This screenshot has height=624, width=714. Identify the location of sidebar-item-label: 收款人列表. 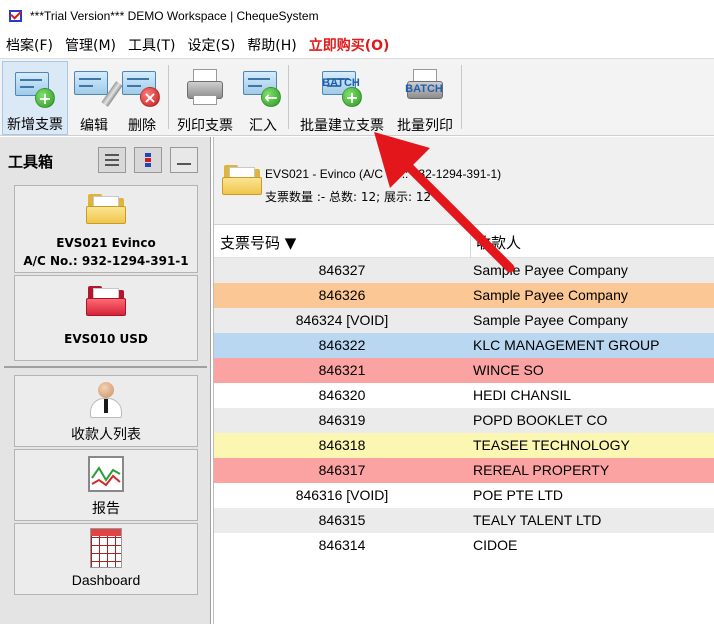
(106, 434).